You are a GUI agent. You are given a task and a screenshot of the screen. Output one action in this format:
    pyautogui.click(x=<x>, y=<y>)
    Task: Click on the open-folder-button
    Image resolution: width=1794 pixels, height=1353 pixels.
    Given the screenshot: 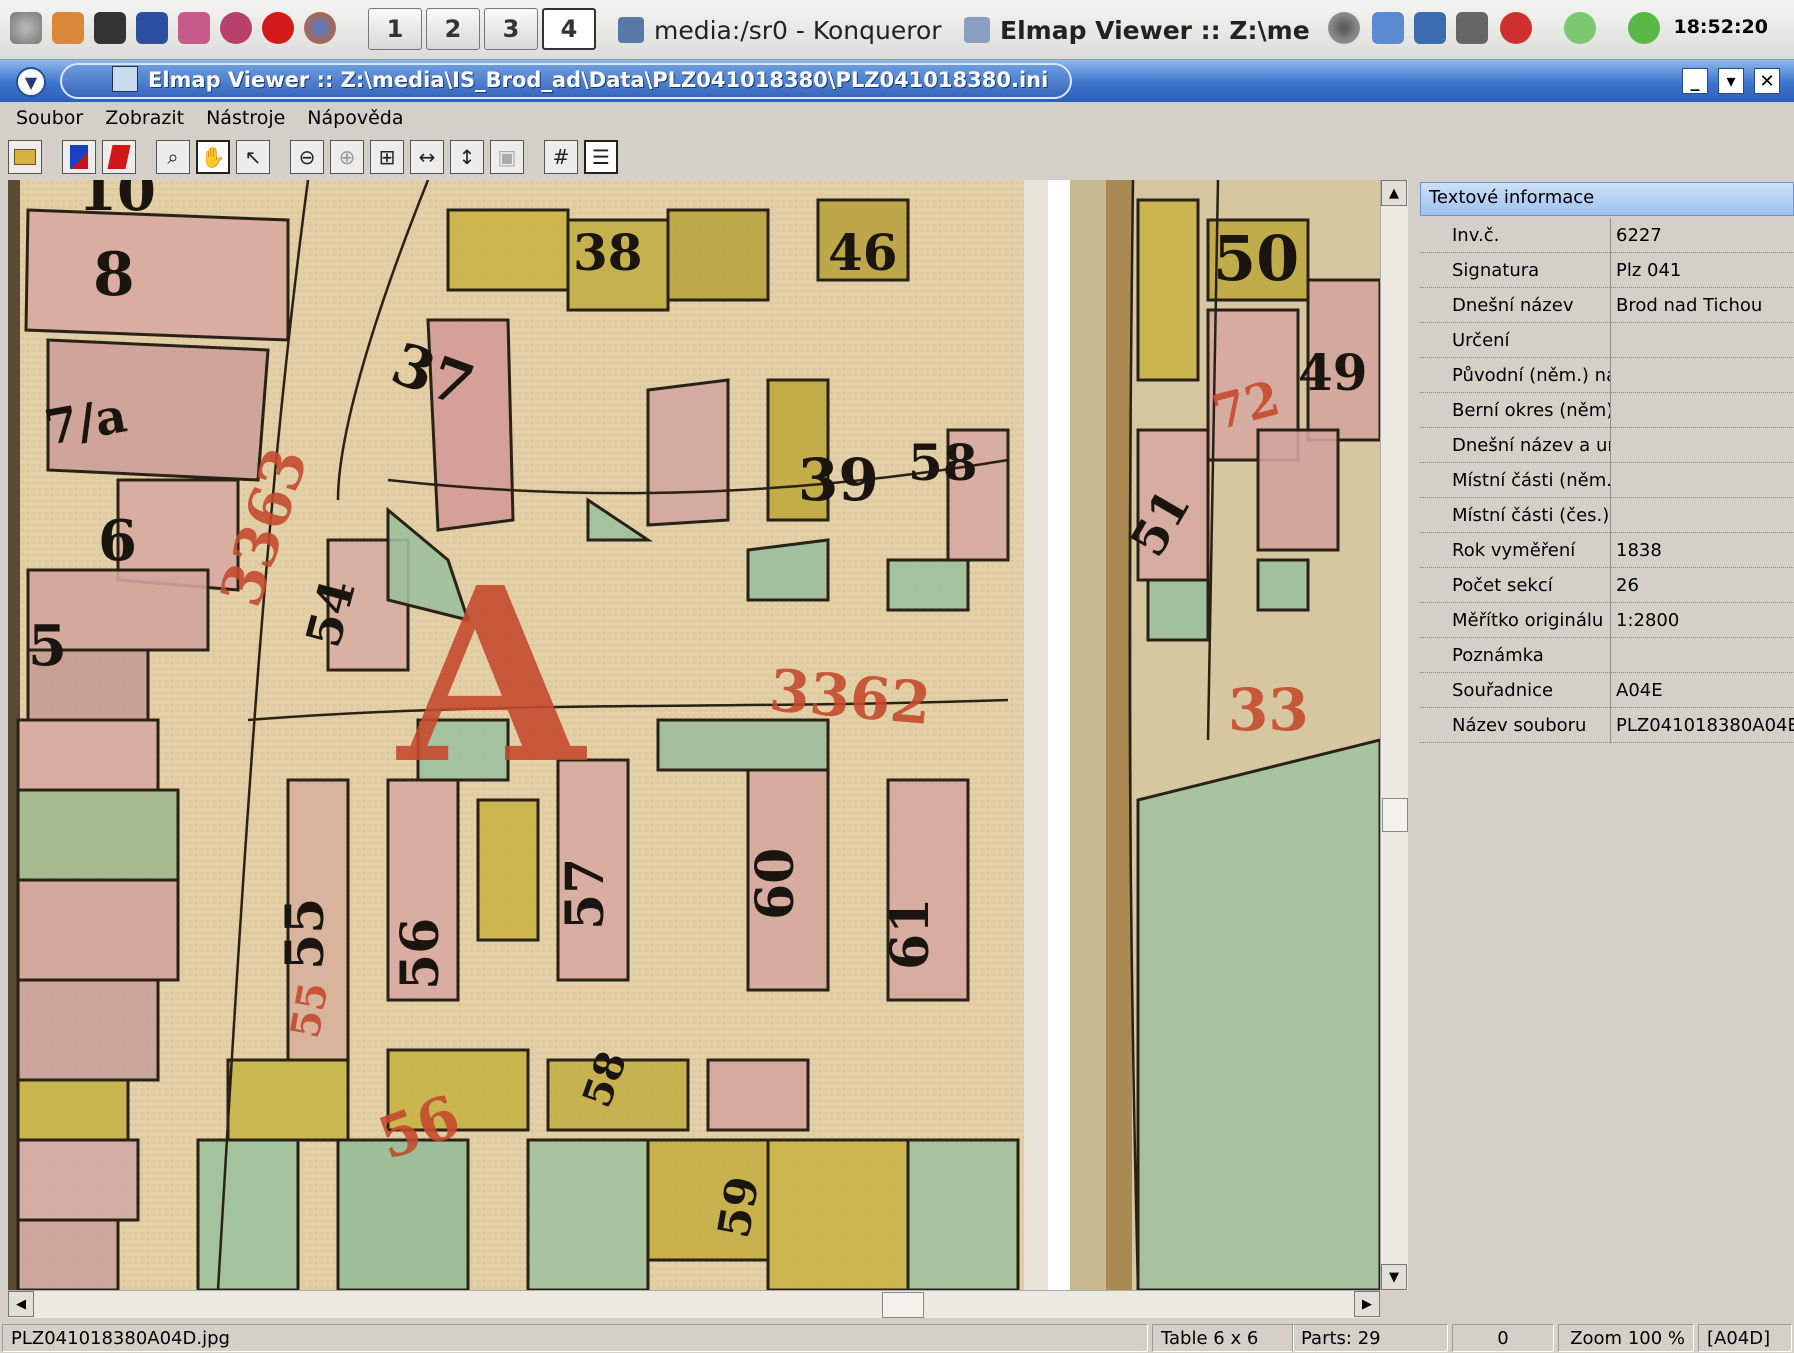 What is the action you would take?
    pyautogui.click(x=25, y=157)
    